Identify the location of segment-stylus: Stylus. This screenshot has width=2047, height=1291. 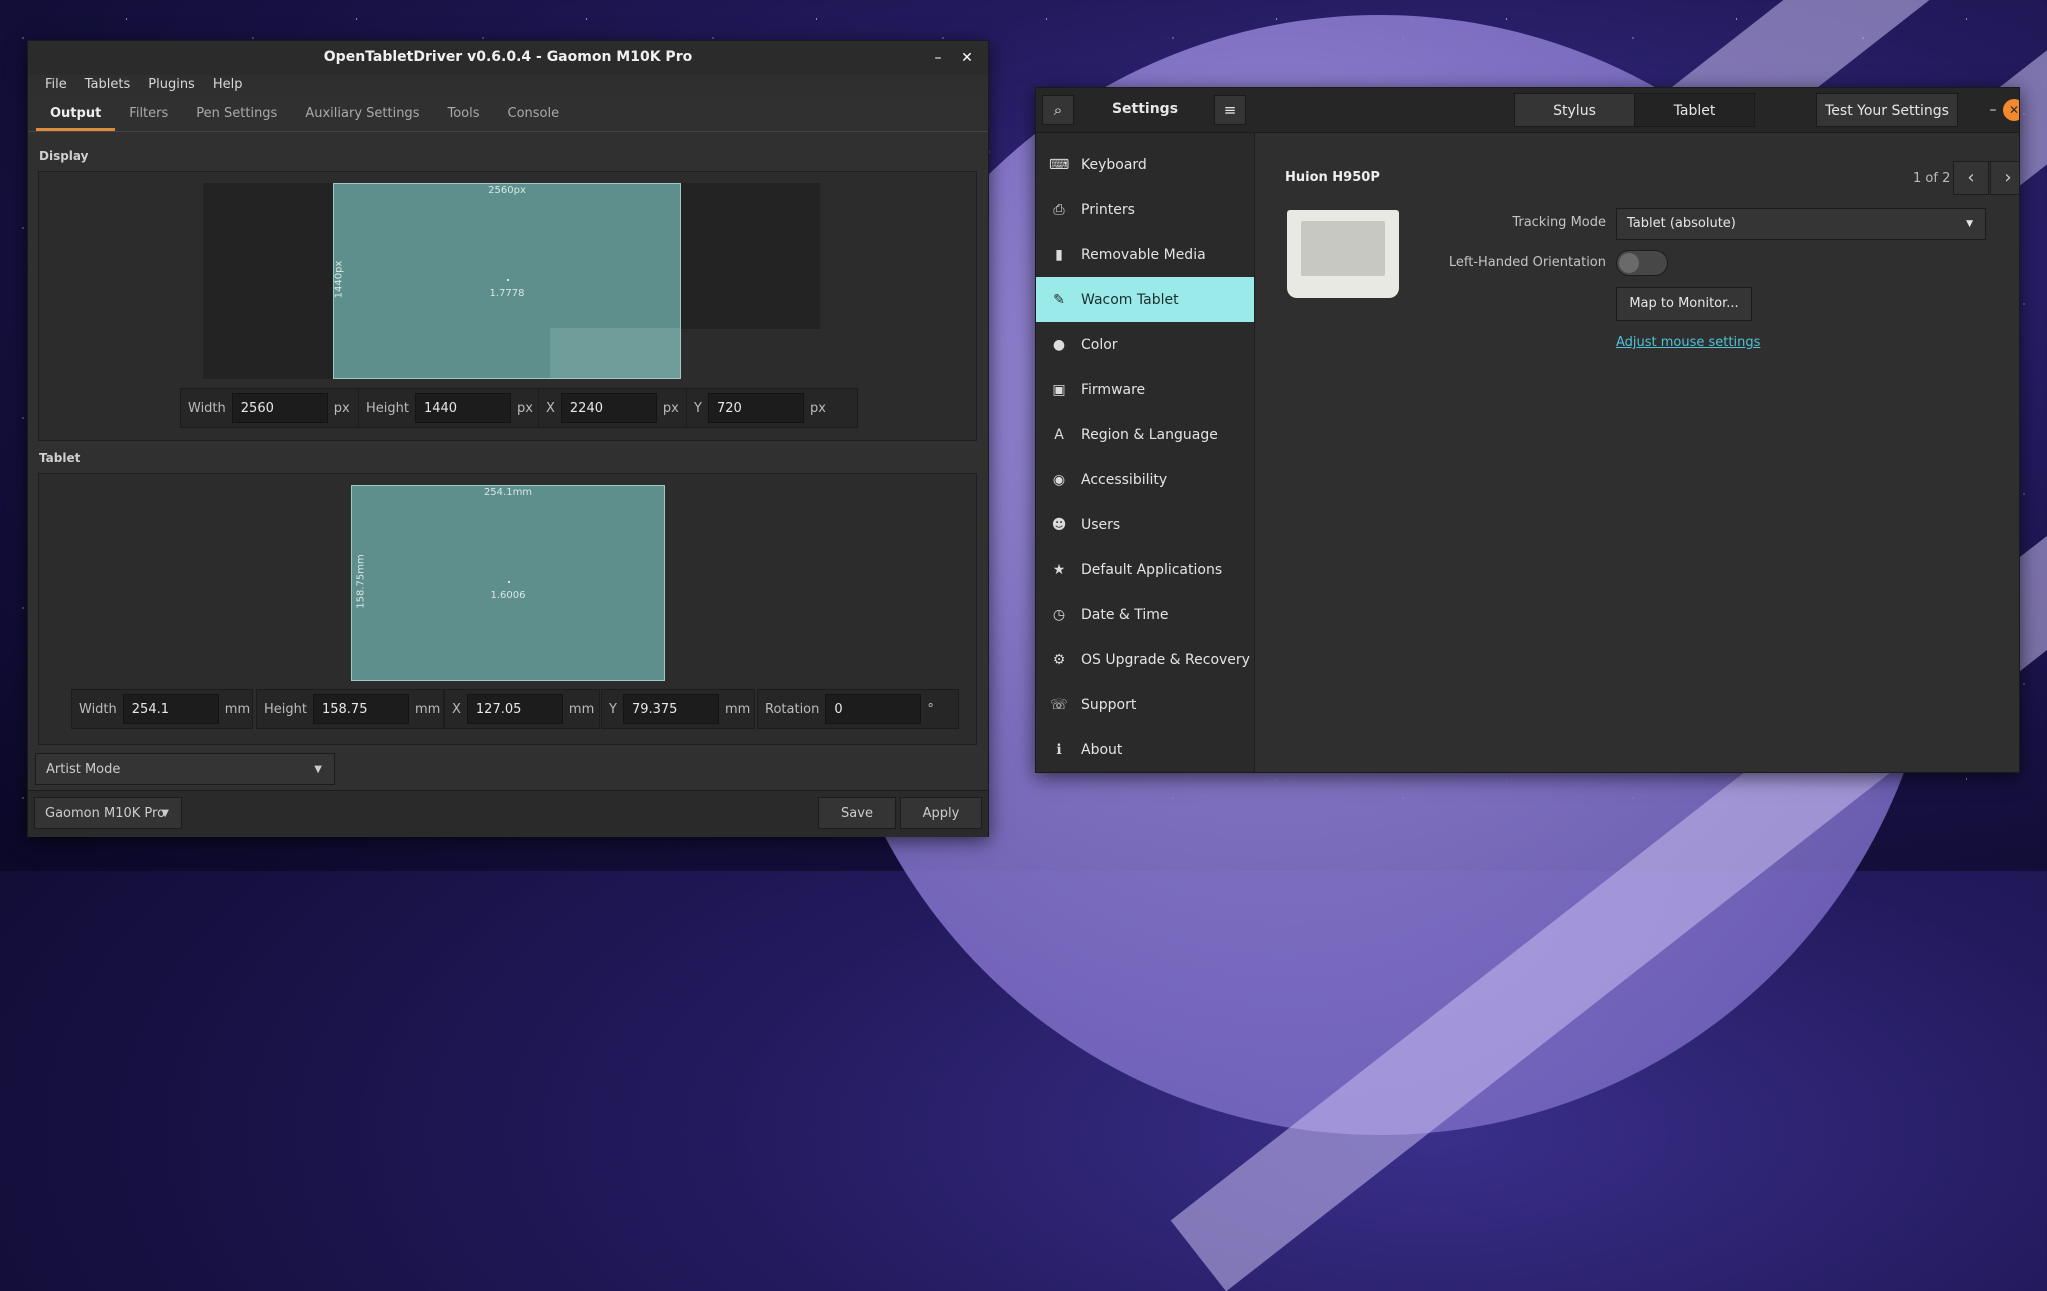
(1574, 110).